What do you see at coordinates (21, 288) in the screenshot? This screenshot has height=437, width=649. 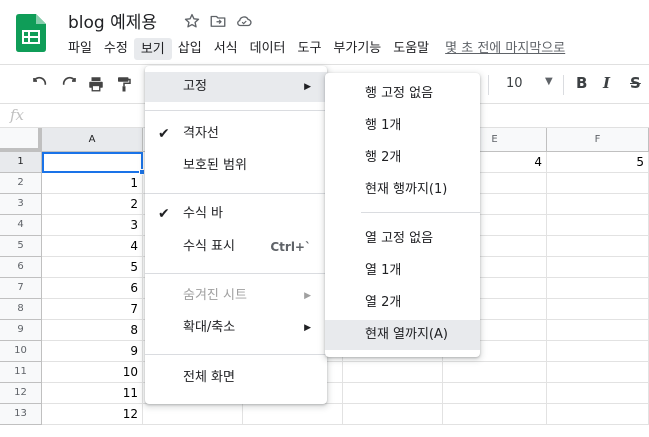 I see `row-header-7: 7` at bounding box center [21, 288].